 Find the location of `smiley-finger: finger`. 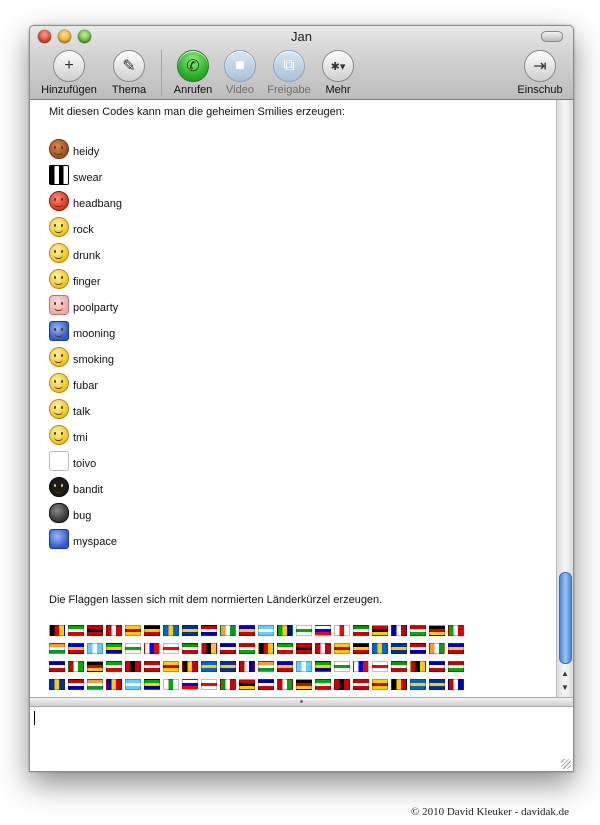

smiley-finger: finger is located at coordinates (75, 279).